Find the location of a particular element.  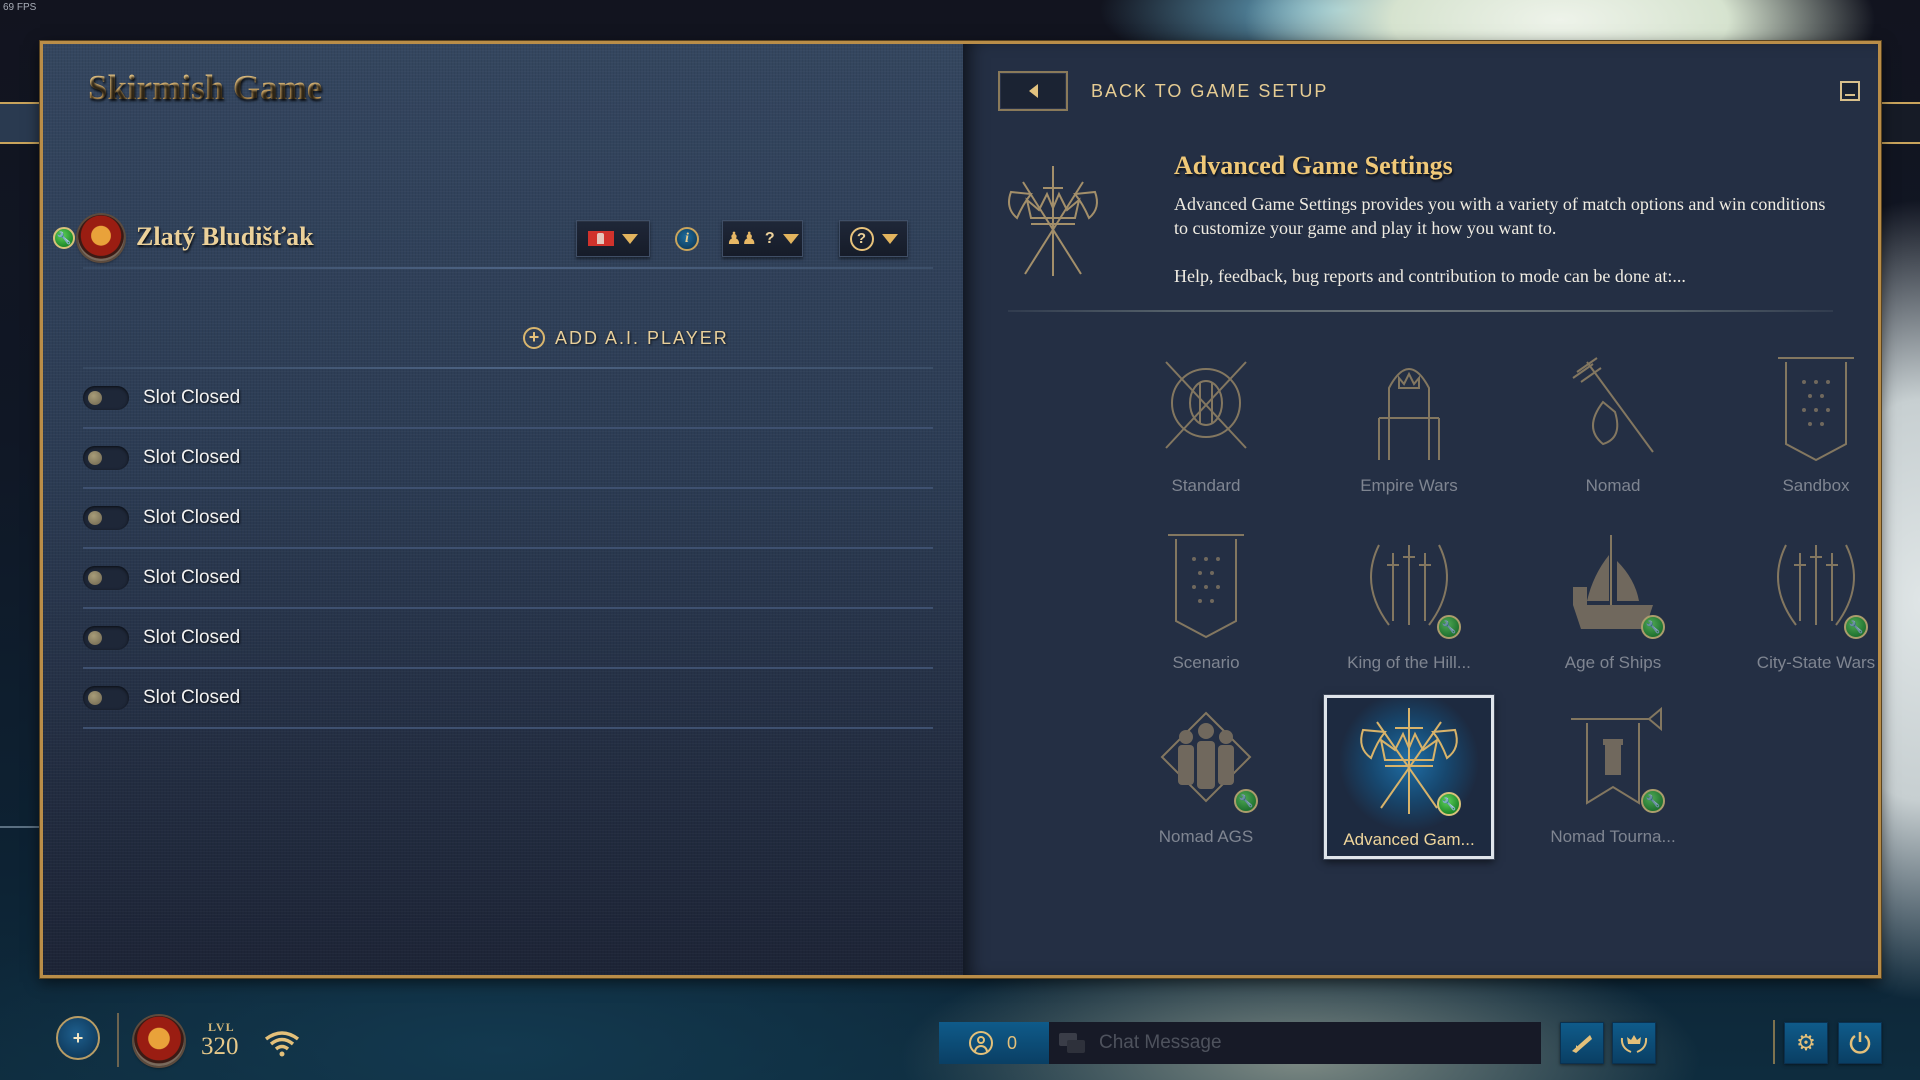

power-icon is located at coordinates (1860, 1043).